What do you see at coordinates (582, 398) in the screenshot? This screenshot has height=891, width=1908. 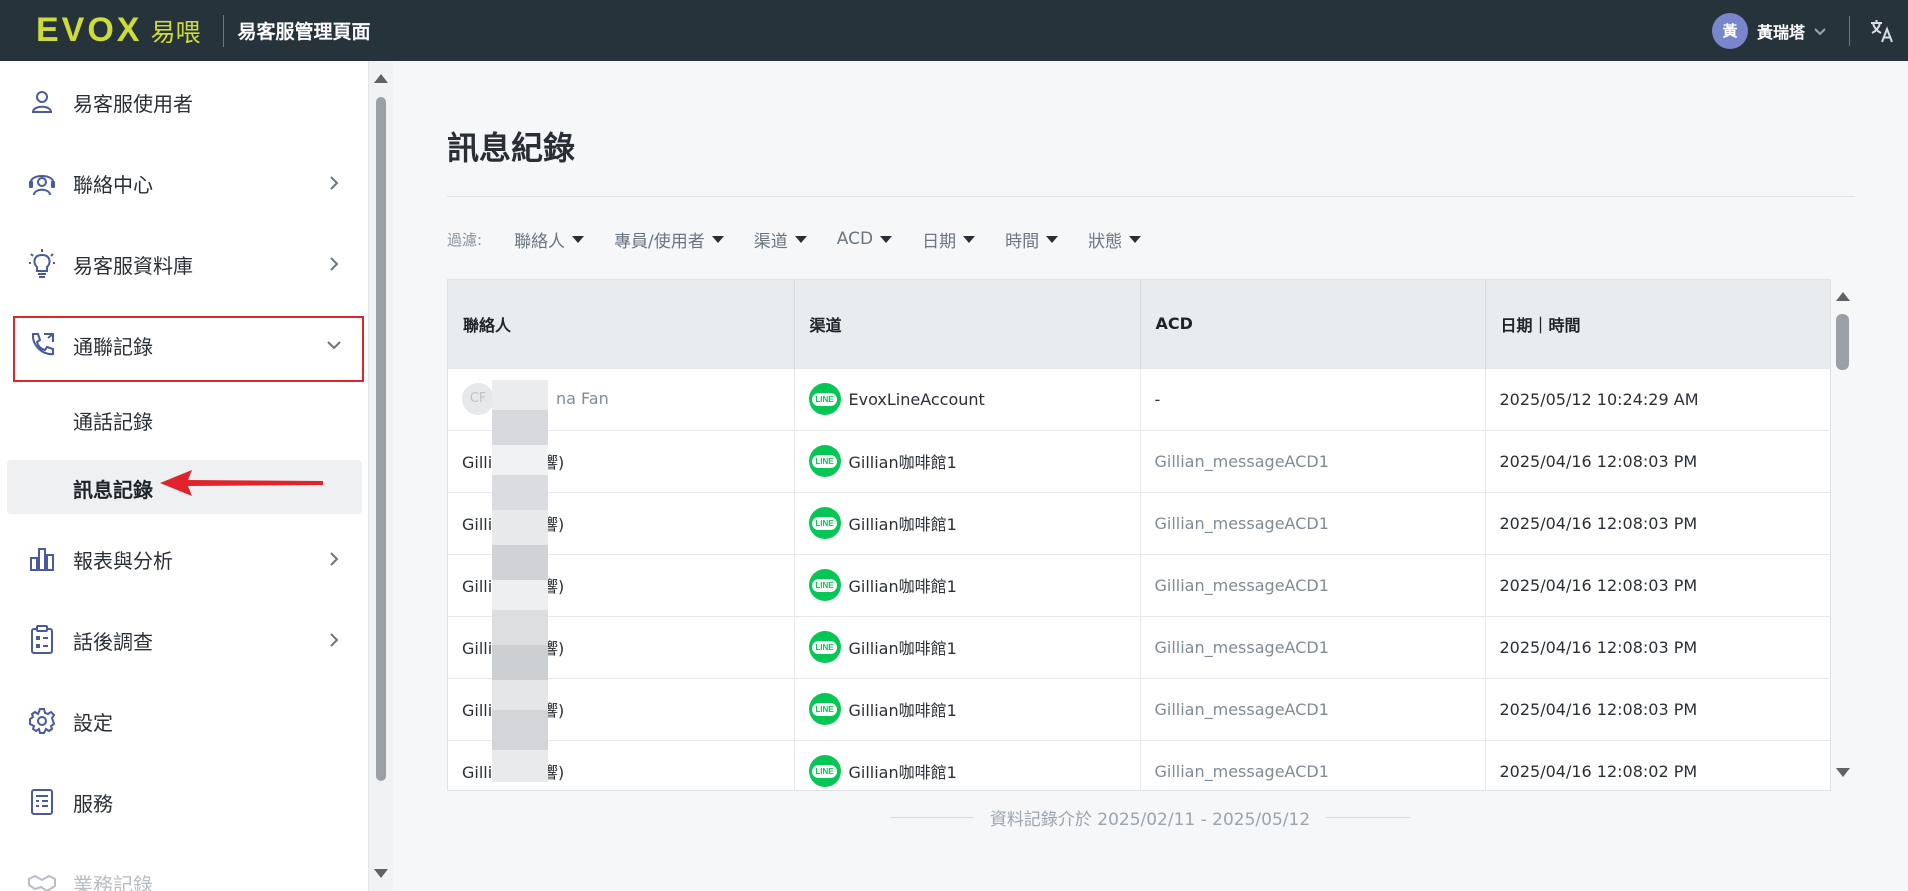 I see `contact-name: na Fan` at bounding box center [582, 398].